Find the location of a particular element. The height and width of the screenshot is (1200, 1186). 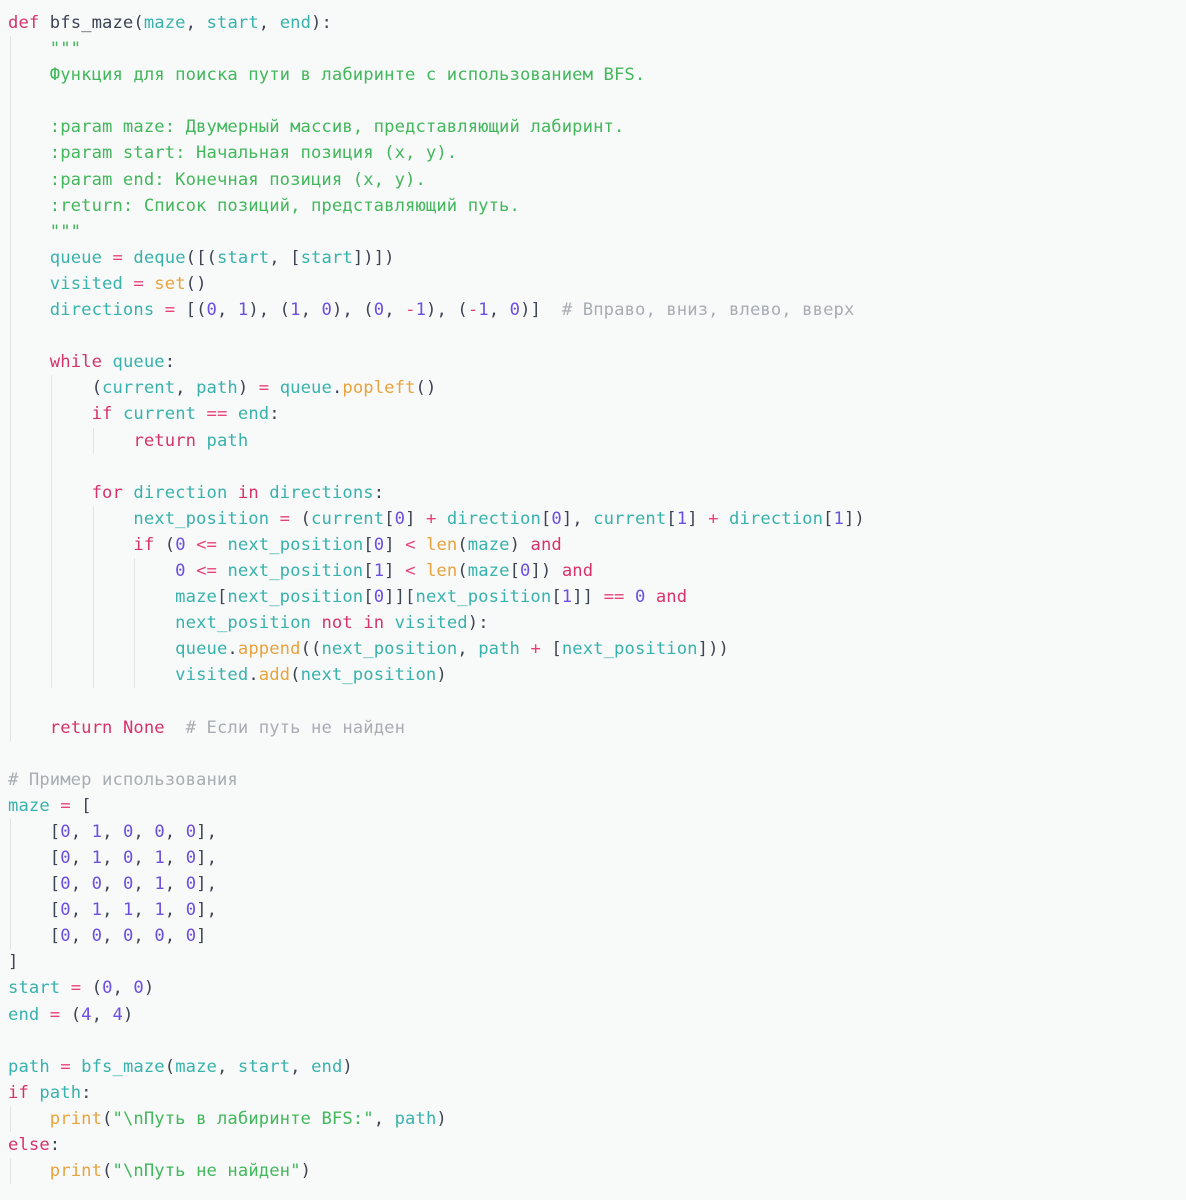

code-line-text: :param end: Конечная позиция (x, y). is located at coordinates (217, 180).